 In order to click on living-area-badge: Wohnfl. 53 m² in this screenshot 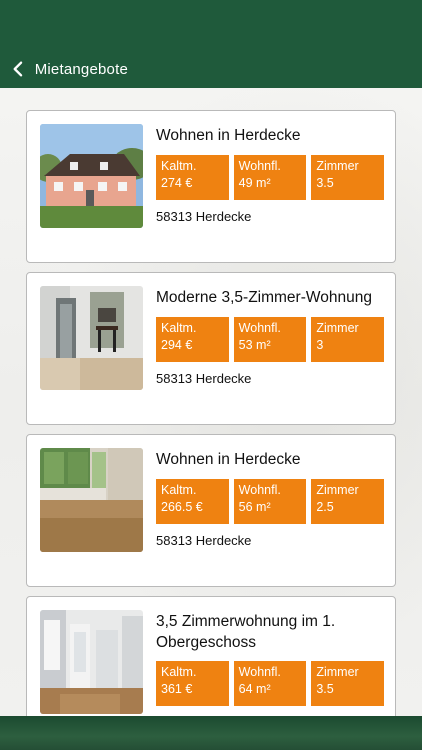, I will do `click(270, 339)`.